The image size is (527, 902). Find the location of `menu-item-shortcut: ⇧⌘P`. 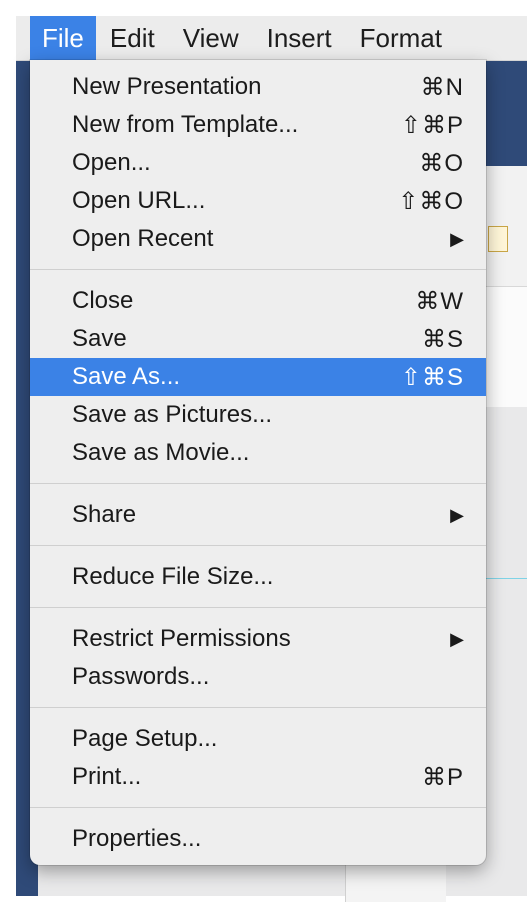

menu-item-shortcut: ⇧⌘P is located at coordinates (432, 125).